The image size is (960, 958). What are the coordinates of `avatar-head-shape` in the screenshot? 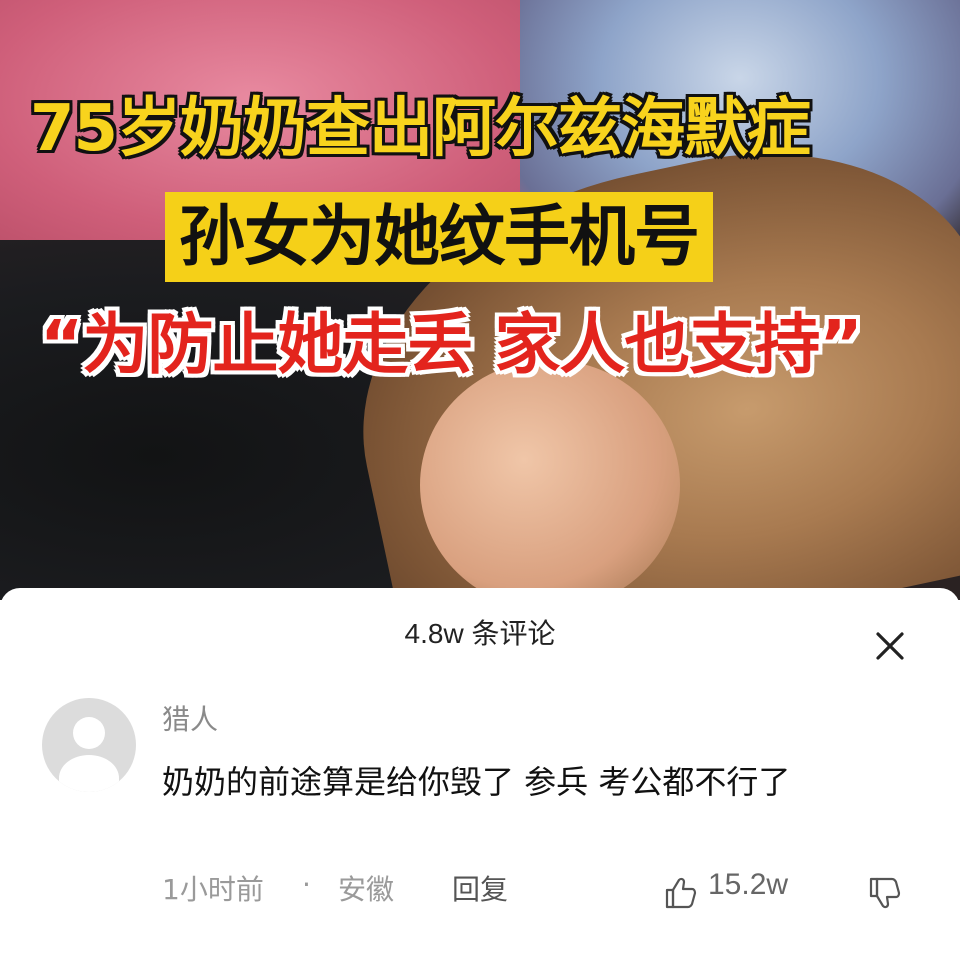 It's located at (89, 733).